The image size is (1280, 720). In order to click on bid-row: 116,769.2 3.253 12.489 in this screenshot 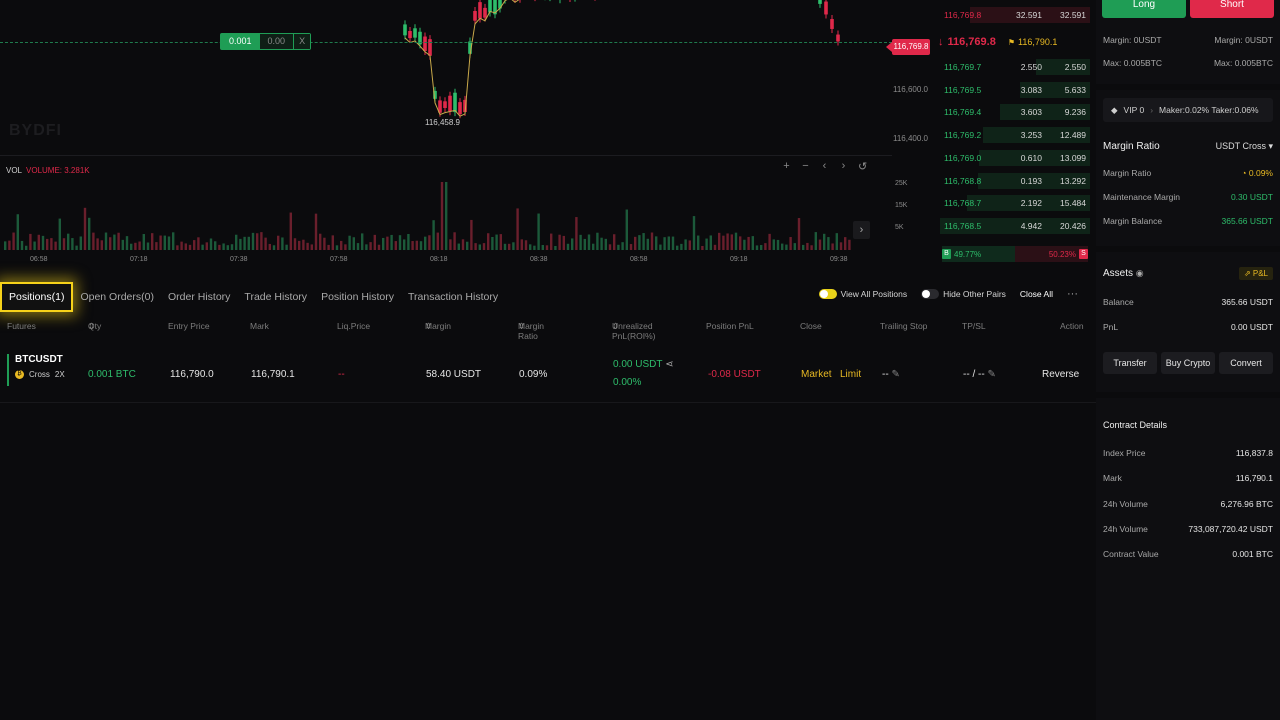, I will do `click(1014, 135)`.